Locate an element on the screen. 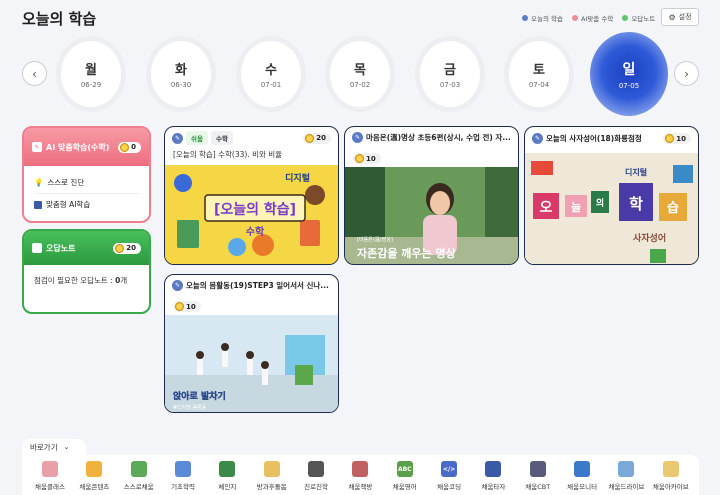  chevron-down-icon: ⌄ is located at coordinates (66, 447).